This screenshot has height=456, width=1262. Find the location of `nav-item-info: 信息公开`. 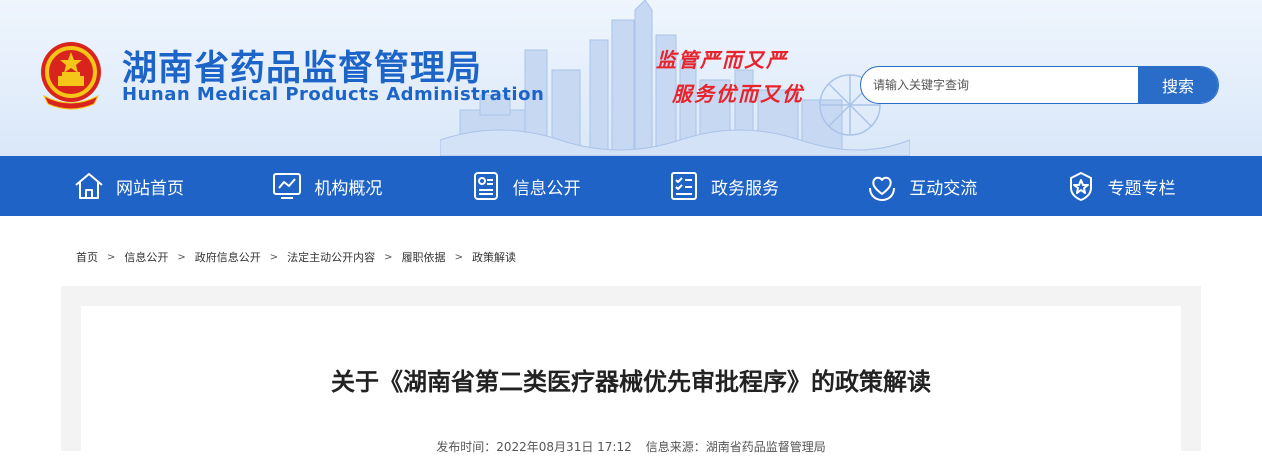

nav-item-info: 信息公开 is located at coordinates (568, 186).